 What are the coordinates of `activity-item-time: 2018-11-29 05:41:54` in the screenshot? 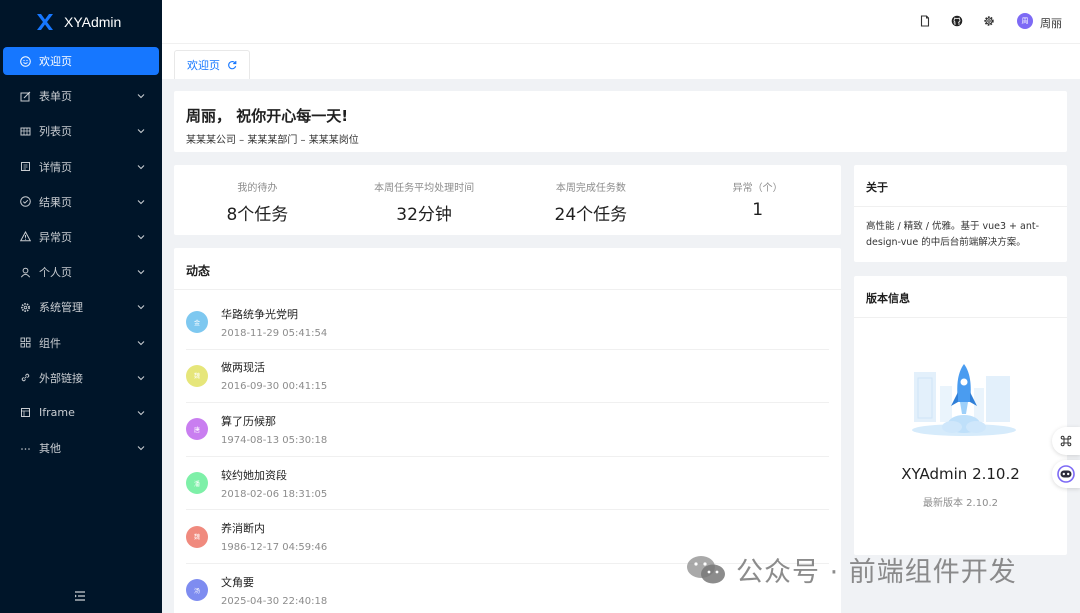 It's located at (274, 333).